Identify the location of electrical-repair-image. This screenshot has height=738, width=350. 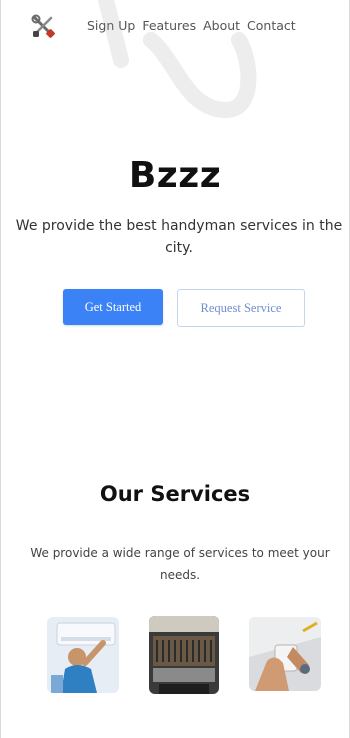
(285, 654).